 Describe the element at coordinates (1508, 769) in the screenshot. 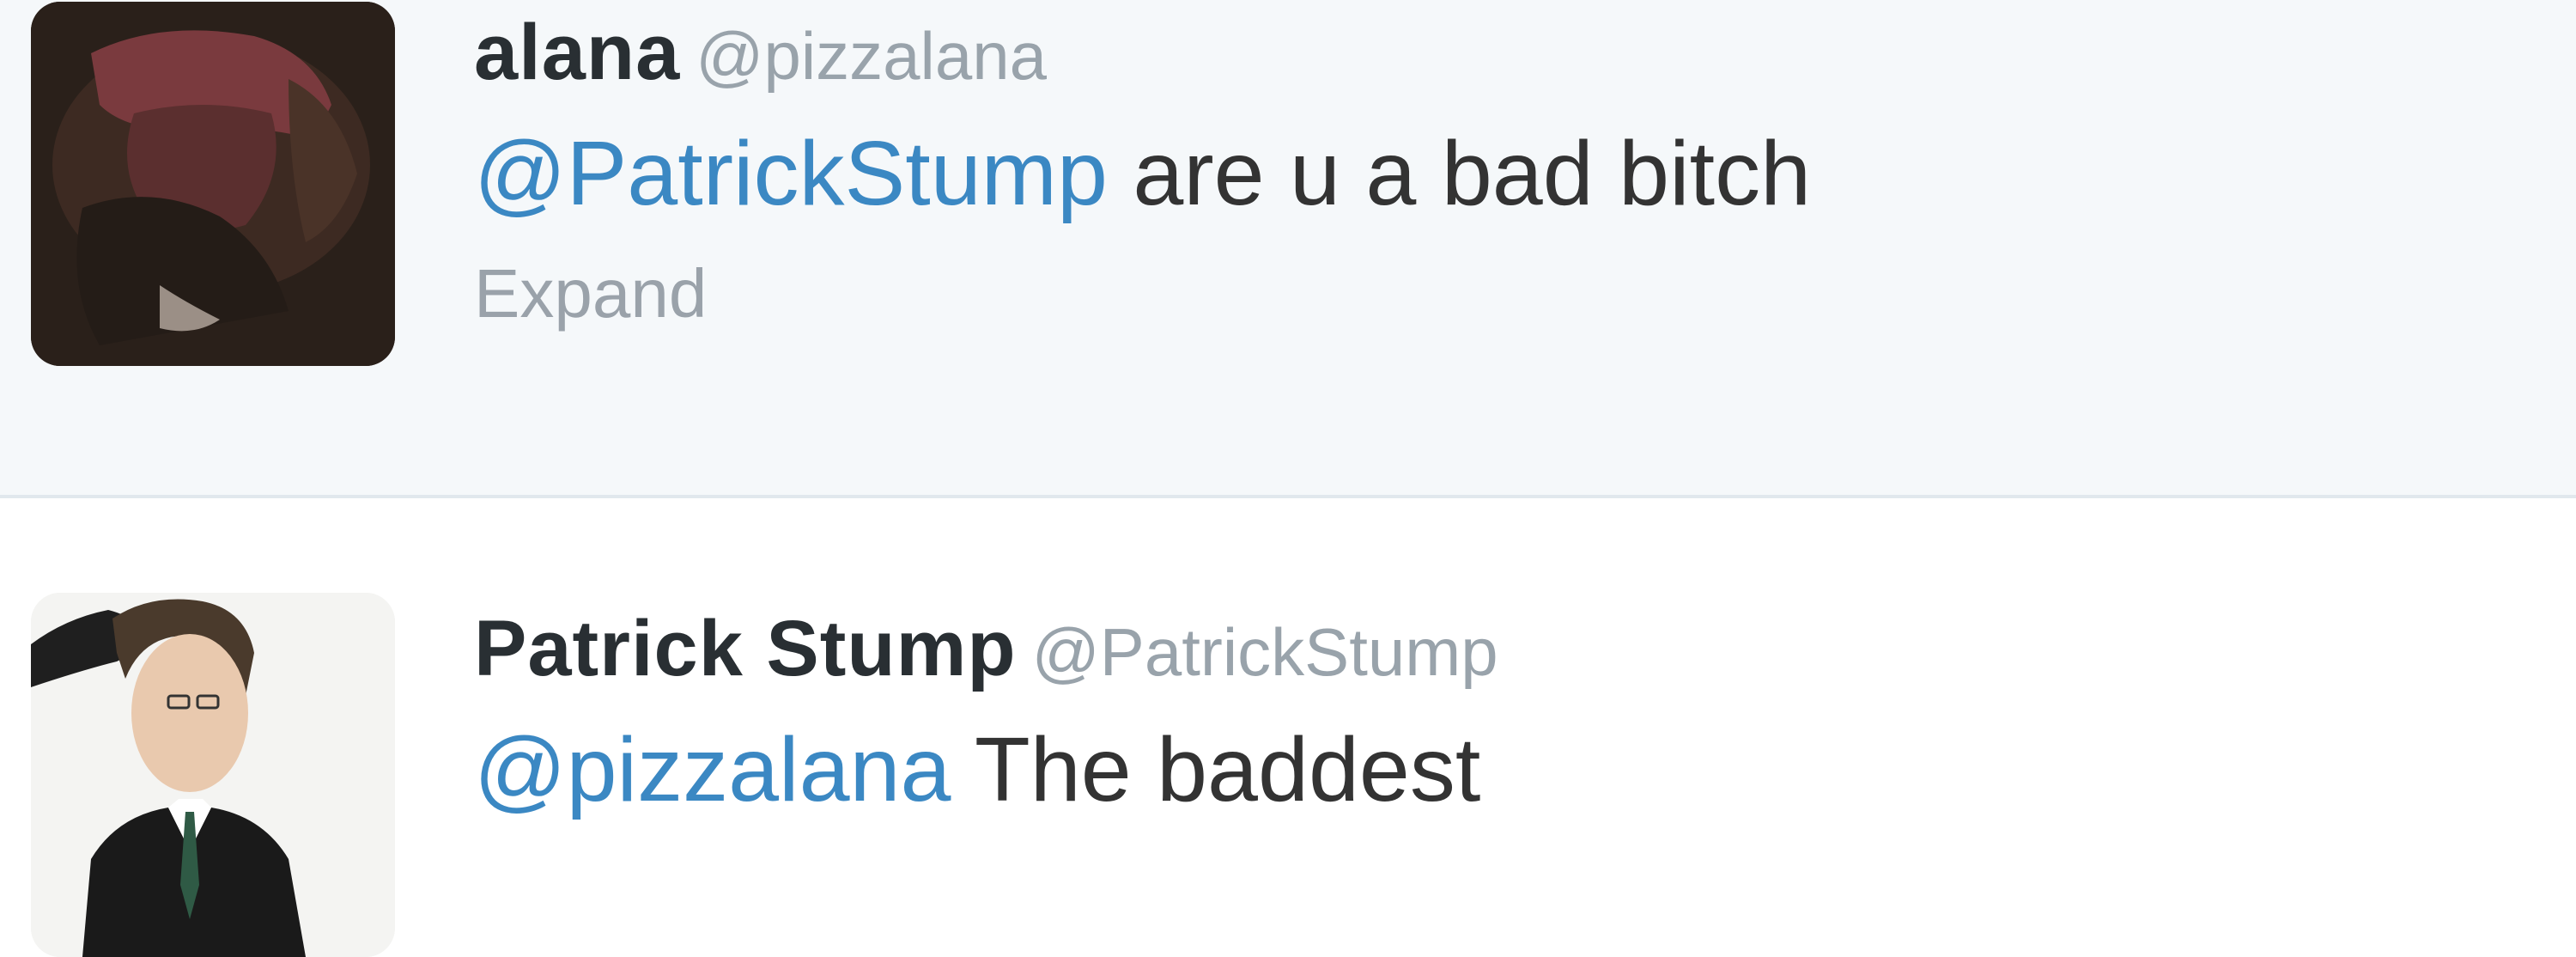

I see `tweet-text: @pizzalana The baddest` at that location.